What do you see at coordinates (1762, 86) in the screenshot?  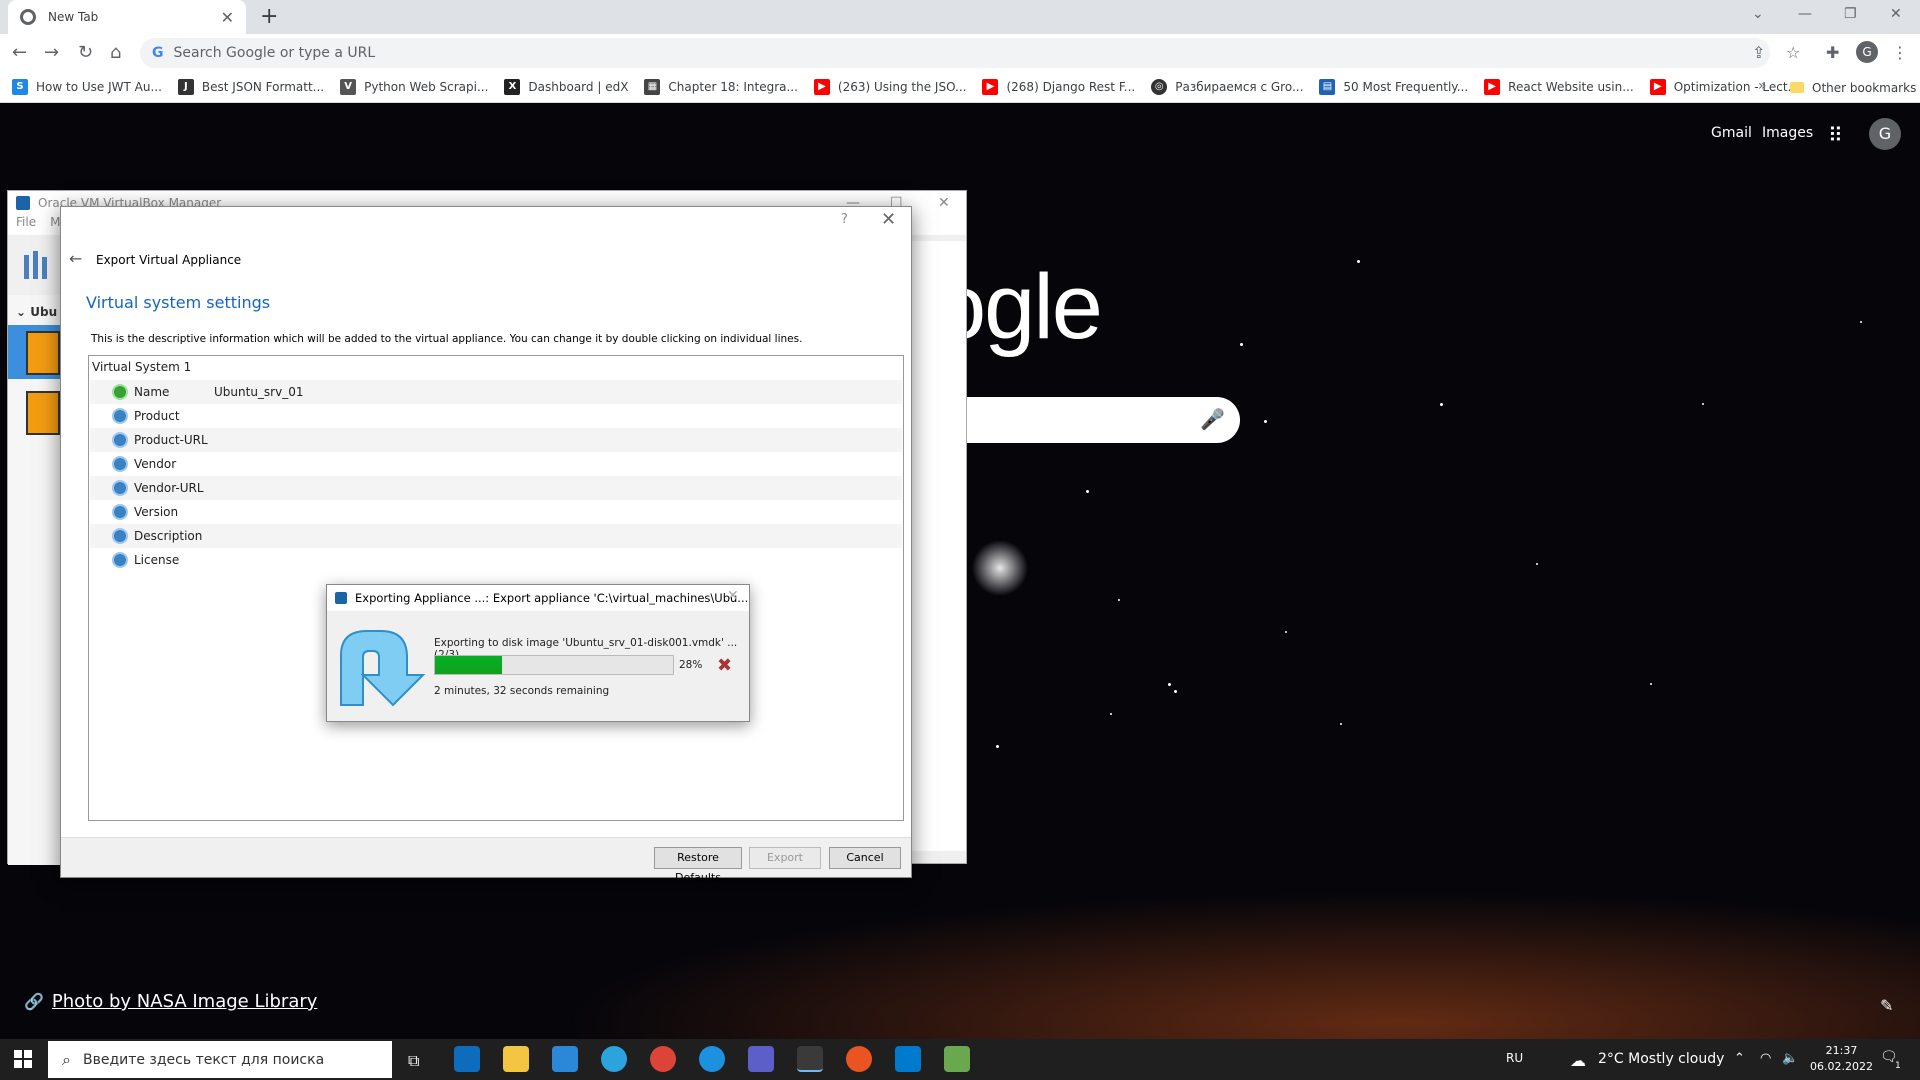 I see `bookmarks-overflow-icon: »` at bounding box center [1762, 86].